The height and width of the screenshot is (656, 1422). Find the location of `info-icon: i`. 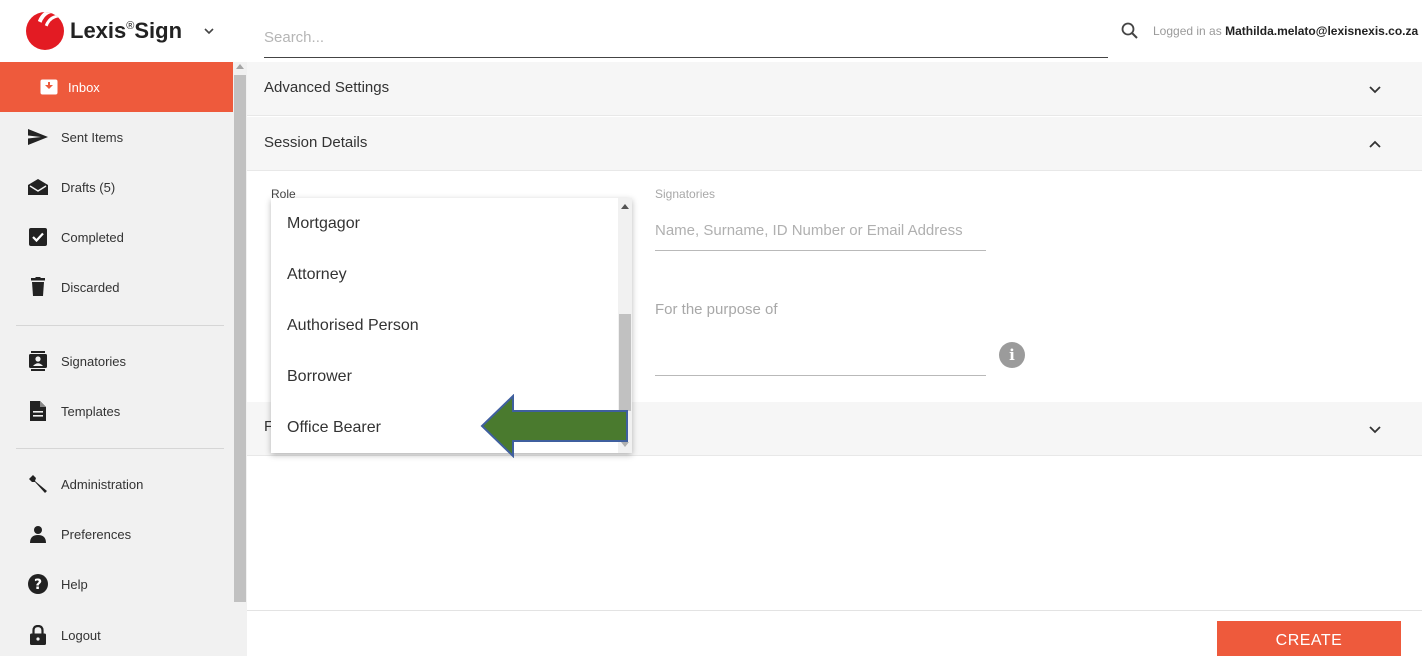

info-icon: i is located at coordinates (1012, 355).